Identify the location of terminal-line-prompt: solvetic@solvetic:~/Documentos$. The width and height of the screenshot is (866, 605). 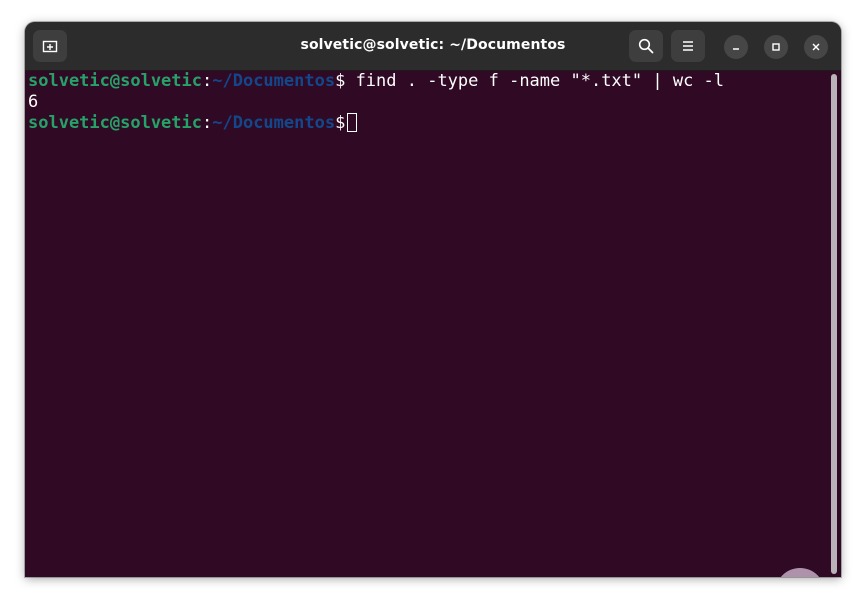
(193, 123).